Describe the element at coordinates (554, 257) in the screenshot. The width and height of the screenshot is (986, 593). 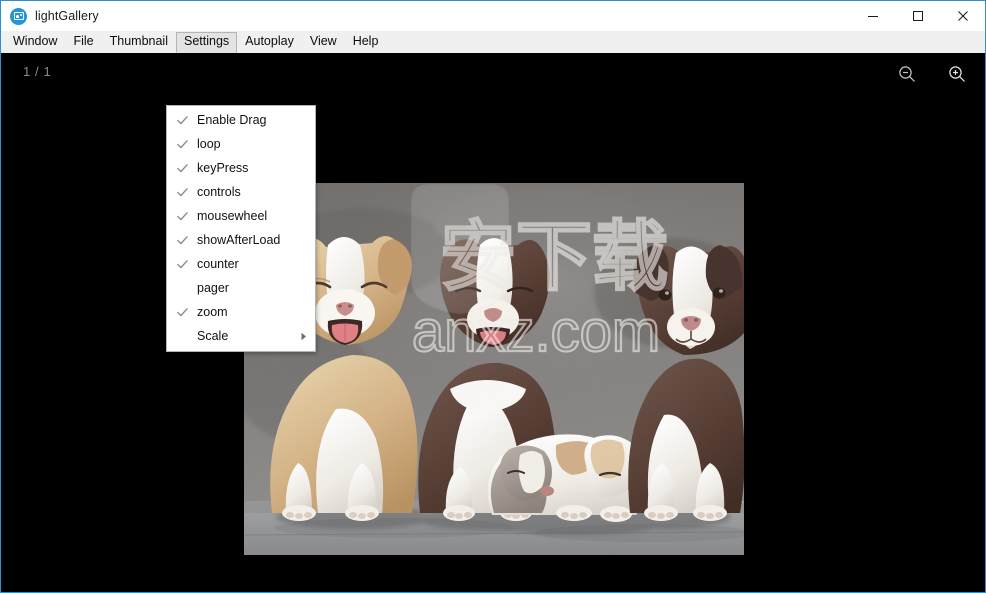
I see `svg-text: 安下载` at that location.